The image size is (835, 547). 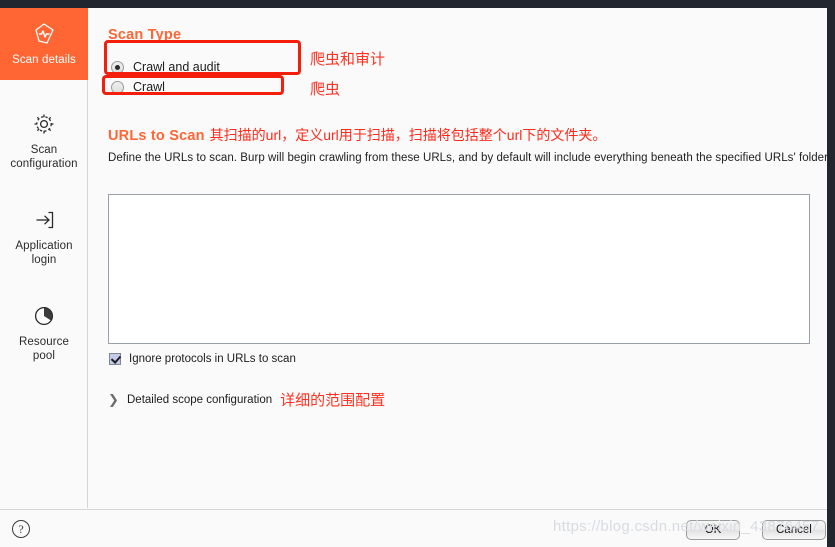 I want to click on ignore-protocols-checkbox-row: Ignore protocols in URLs to scan, so click(x=202, y=359).